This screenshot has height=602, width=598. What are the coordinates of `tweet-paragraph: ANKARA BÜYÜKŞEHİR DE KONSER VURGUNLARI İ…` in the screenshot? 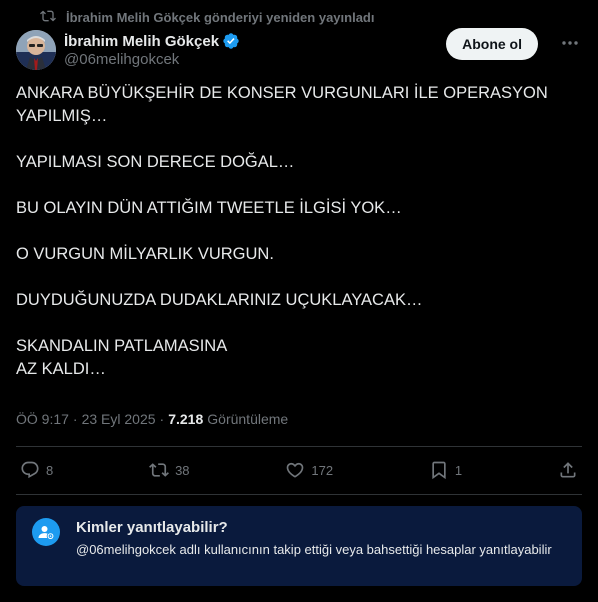 It's located at (282, 104).